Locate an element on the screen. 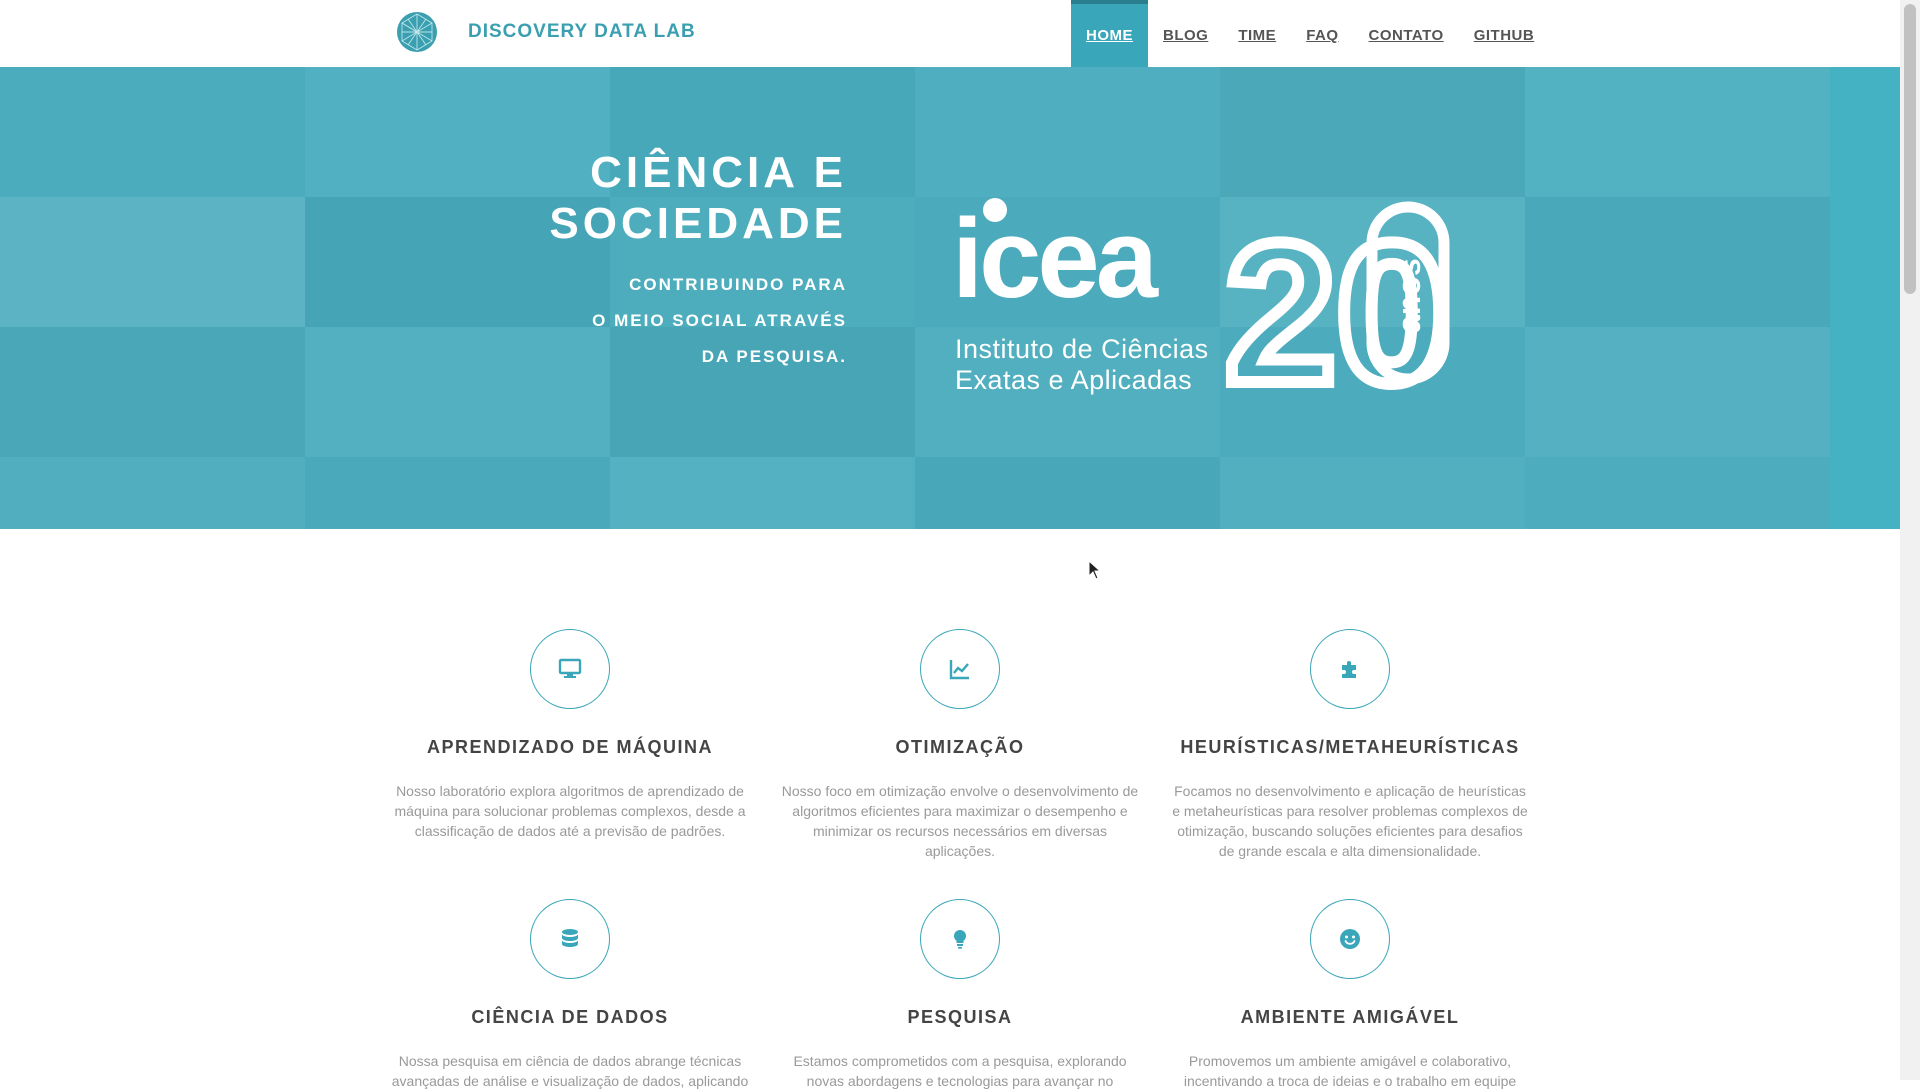 The image size is (1920, 1091). nav-contato: CONTATO is located at coordinates (1406, 33).